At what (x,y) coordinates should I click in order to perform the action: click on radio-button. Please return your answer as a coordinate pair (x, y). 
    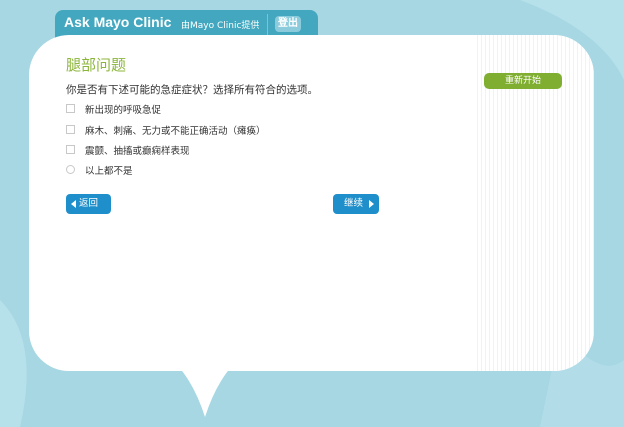
    Looking at the image, I should click on (70, 169).